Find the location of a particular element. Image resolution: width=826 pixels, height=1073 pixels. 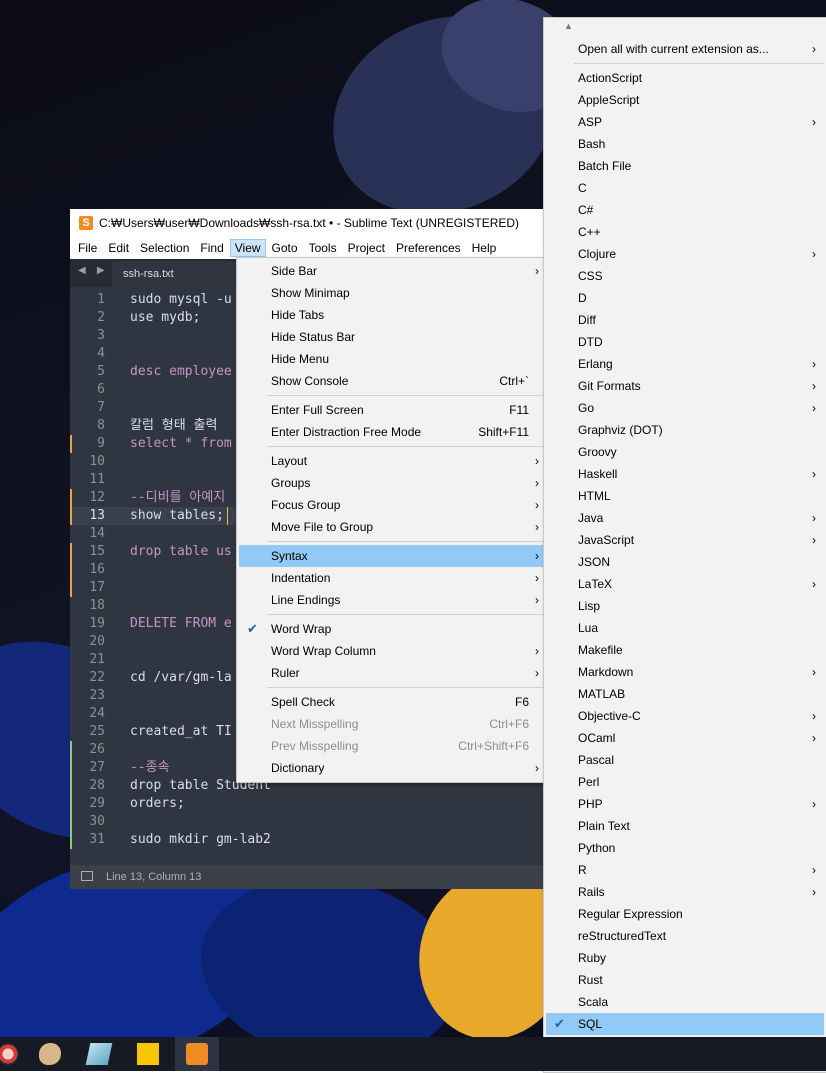

taskbar-sublime-text-button is located at coordinates (197, 1054).